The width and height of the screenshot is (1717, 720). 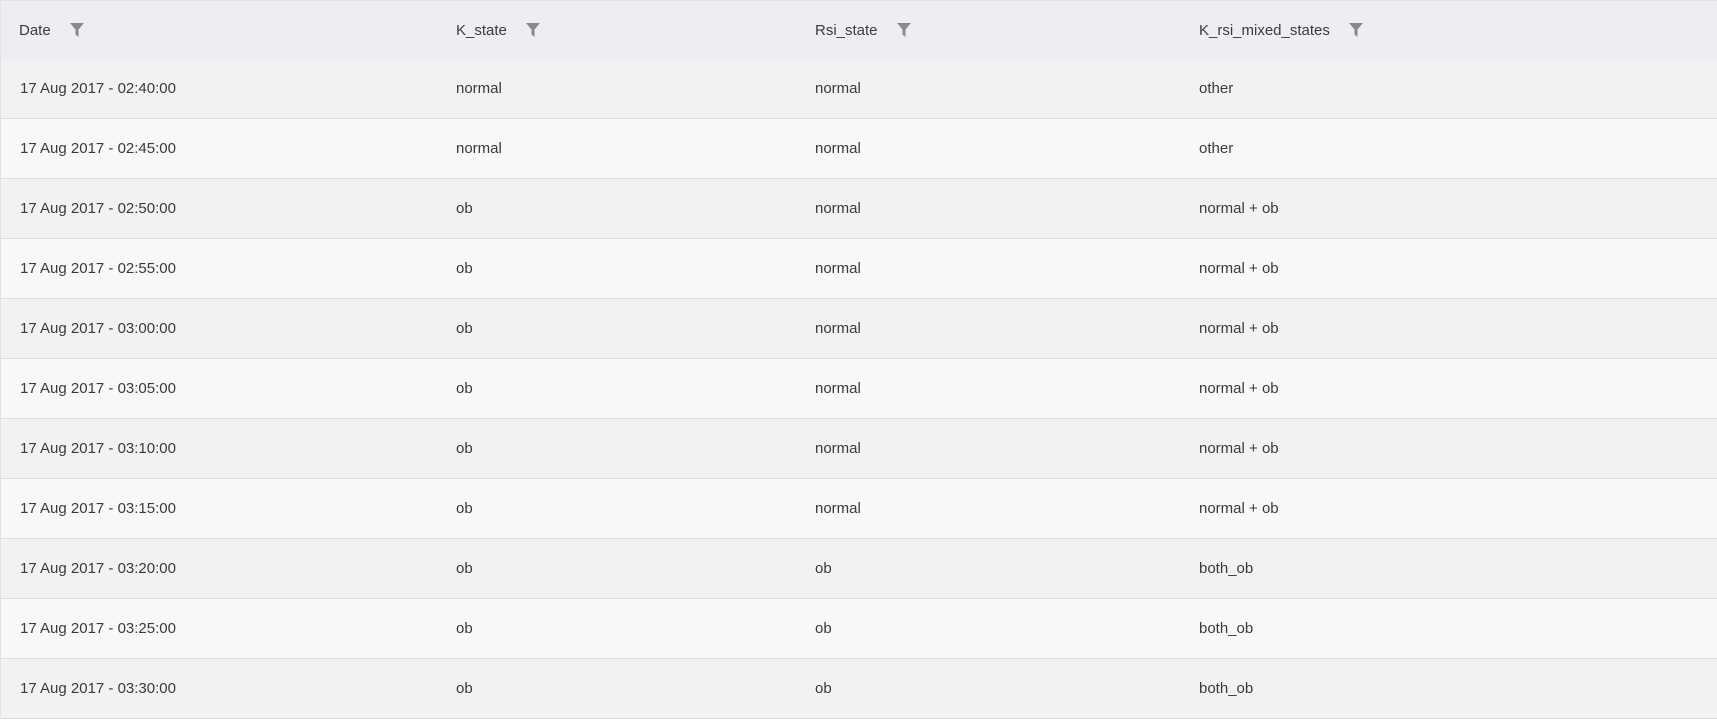 What do you see at coordinates (859, 689) in the screenshot?
I see `table-row: 17 Aug 2017 - 03:30:00 ob ob both_ob` at bounding box center [859, 689].